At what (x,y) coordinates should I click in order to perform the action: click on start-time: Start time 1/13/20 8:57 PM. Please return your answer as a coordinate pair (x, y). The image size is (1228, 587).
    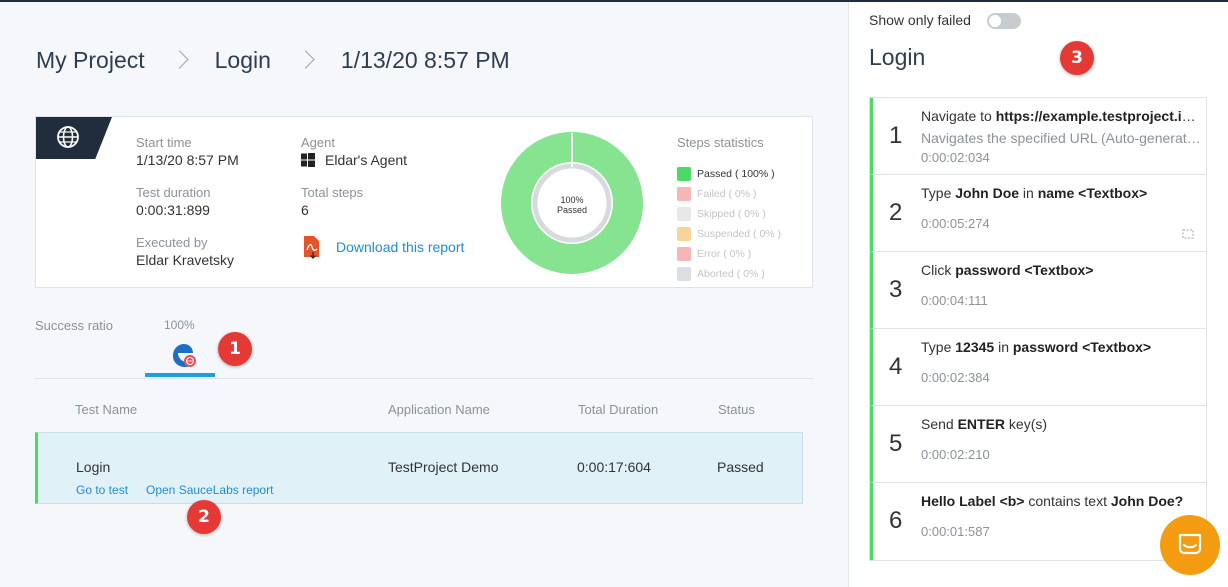
    Looking at the image, I should click on (187, 151).